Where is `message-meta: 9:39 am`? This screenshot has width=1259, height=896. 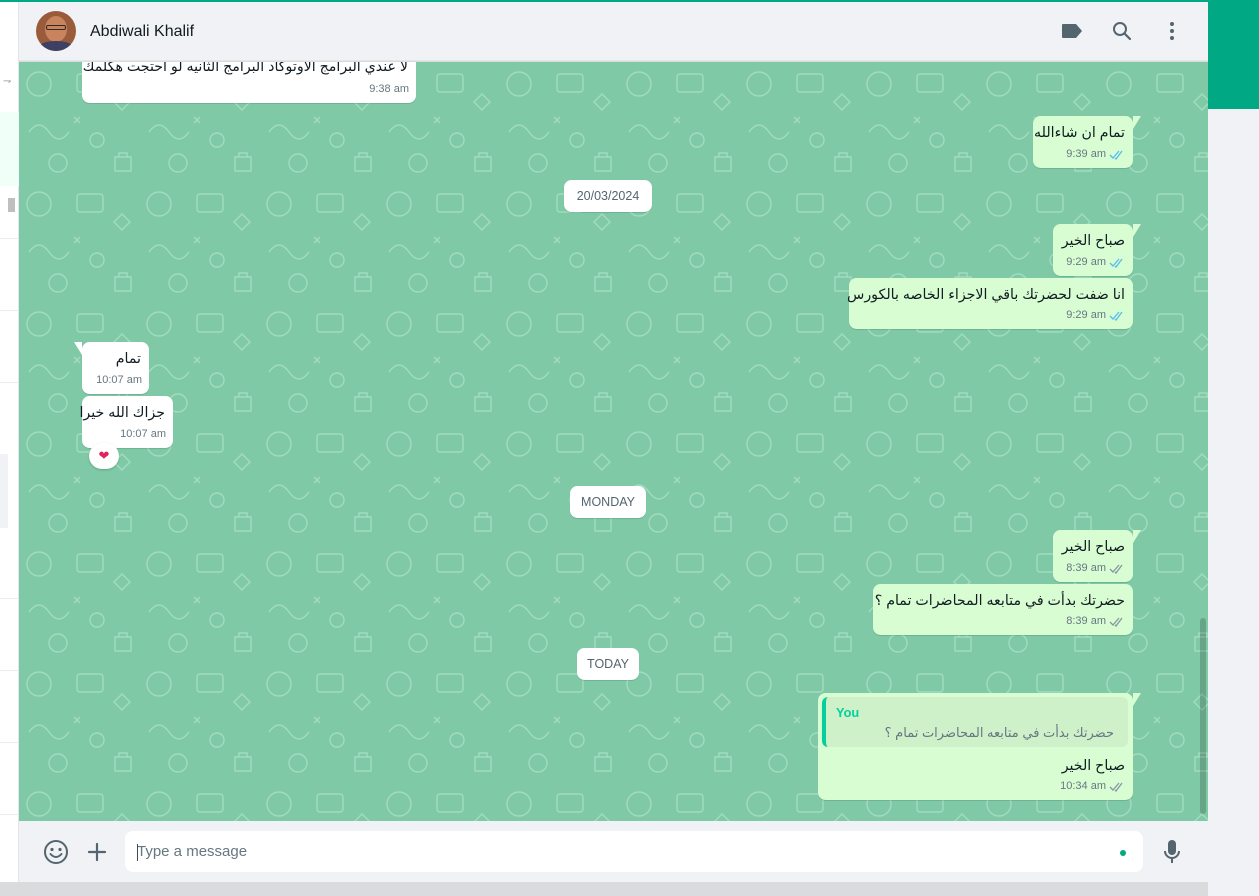
message-meta: 9:39 am is located at coordinates (1095, 154).